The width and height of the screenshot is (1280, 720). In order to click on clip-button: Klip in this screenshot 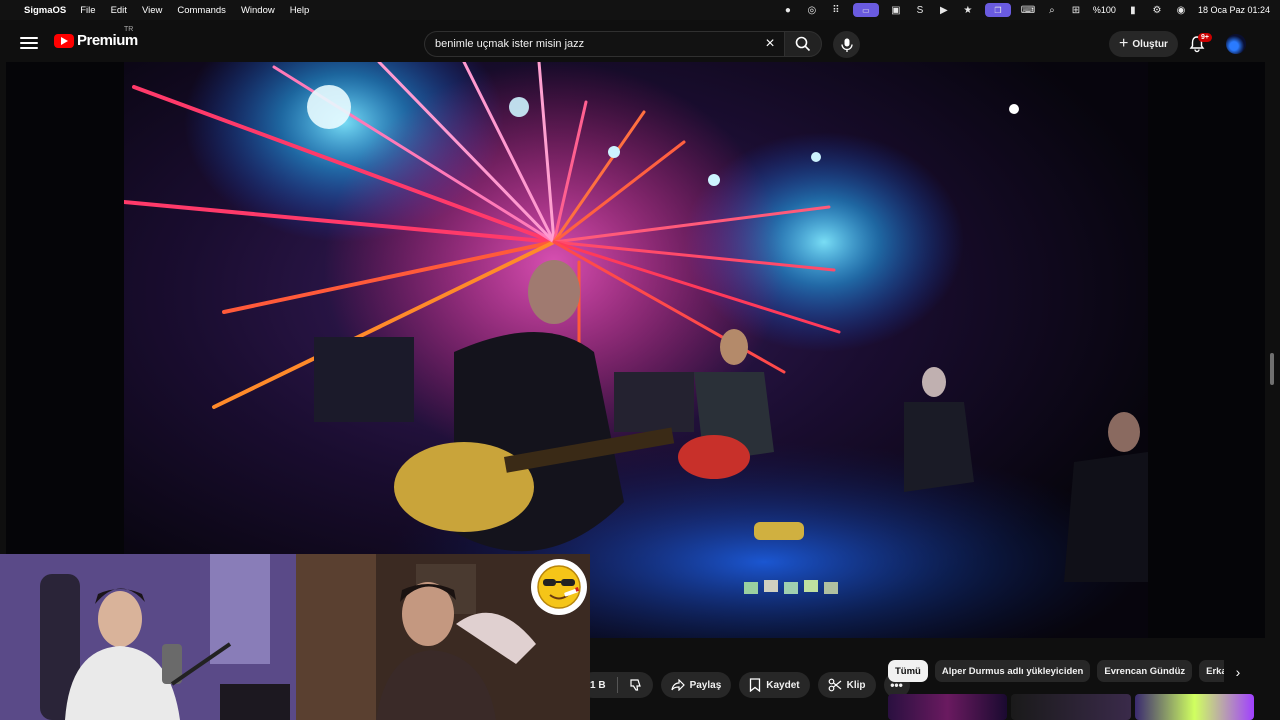, I will do `click(846, 685)`.